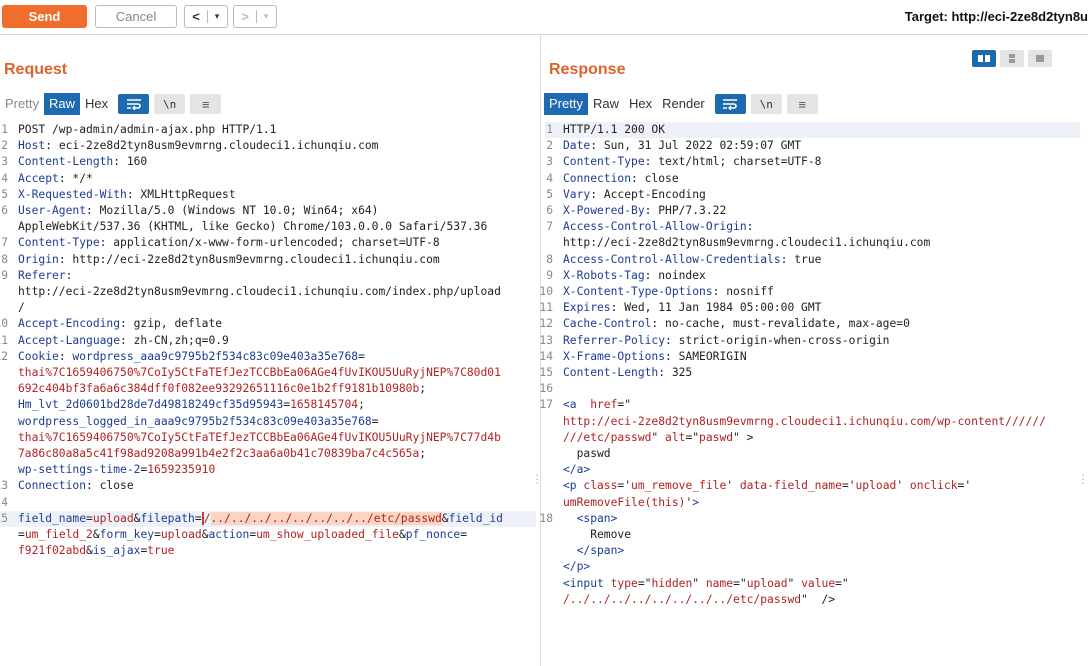  Describe the element at coordinates (812, 260) in the screenshot. I see `code-line: 8 Access-Control-Allow-Credentials: true` at that location.